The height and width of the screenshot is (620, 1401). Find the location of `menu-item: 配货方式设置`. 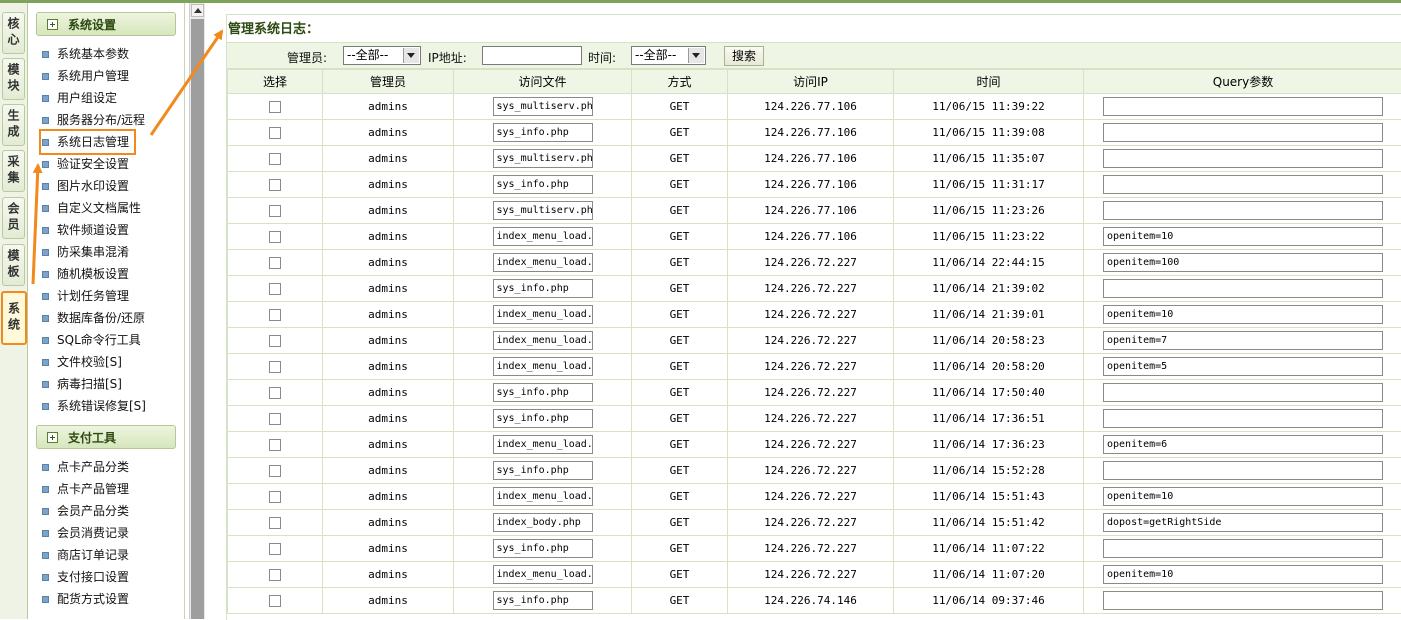

menu-item: 配货方式设置 is located at coordinates (85, 599).